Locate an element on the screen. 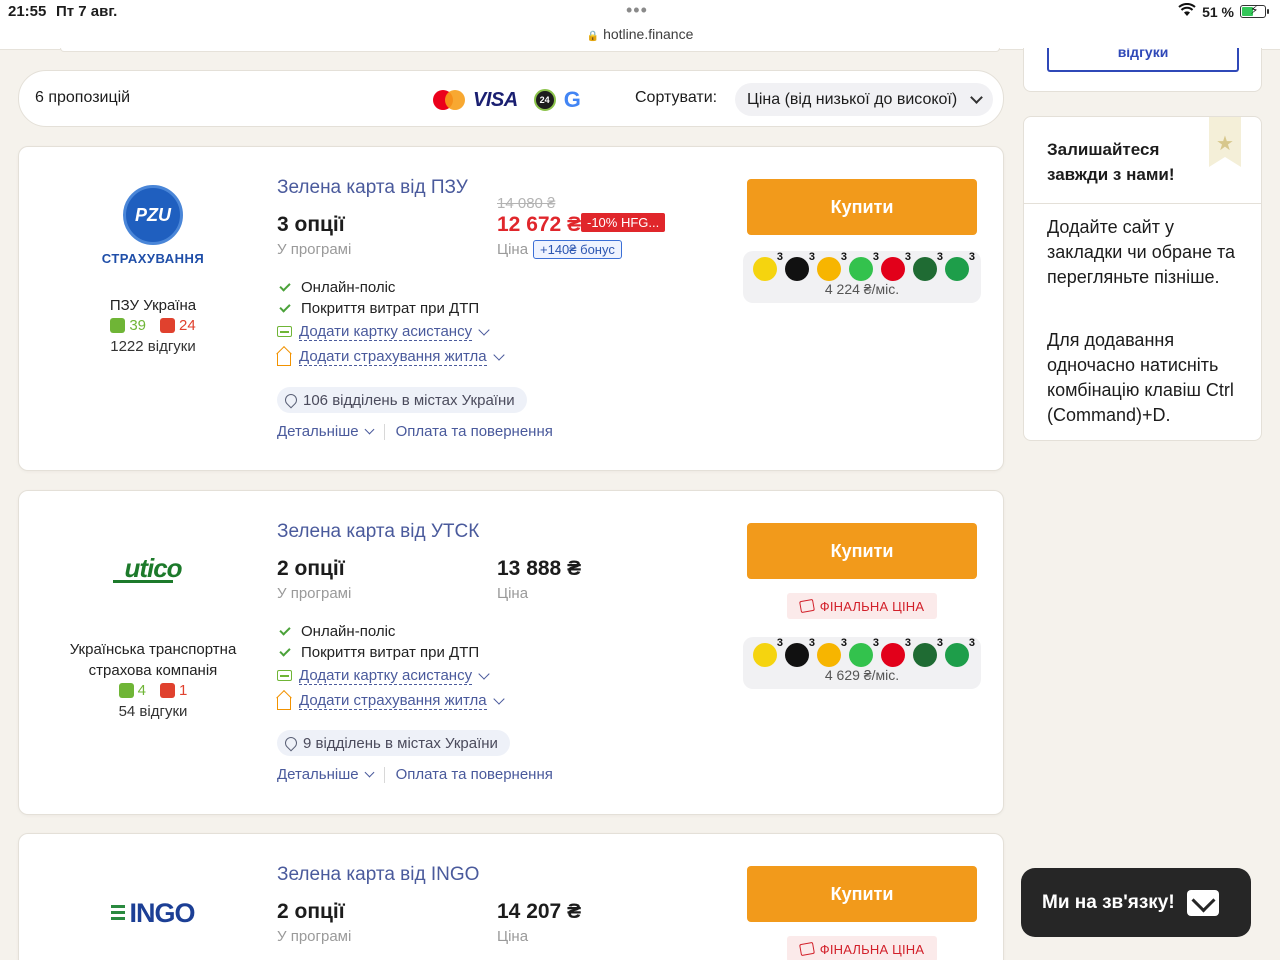  sort-select: Ціна (від низької до високої) is located at coordinates (864, 99).